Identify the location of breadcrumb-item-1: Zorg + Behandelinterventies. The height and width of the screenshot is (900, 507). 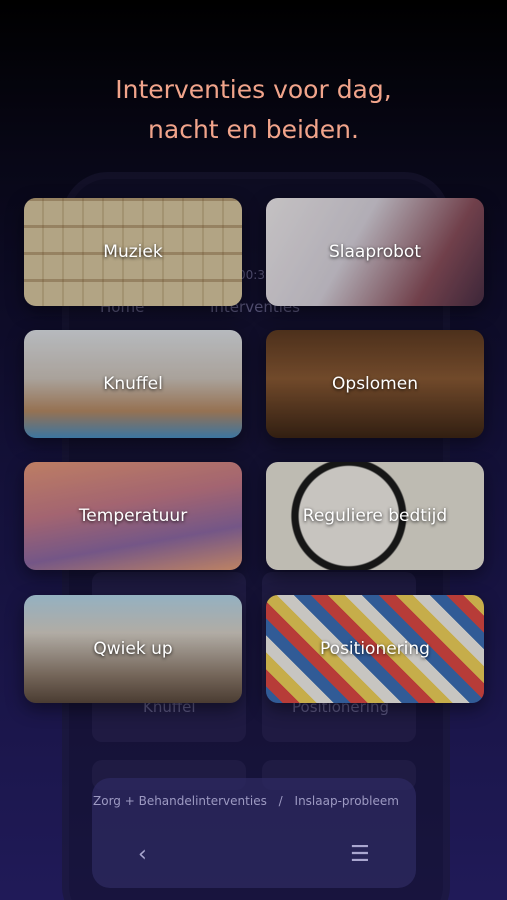
(180, 801).